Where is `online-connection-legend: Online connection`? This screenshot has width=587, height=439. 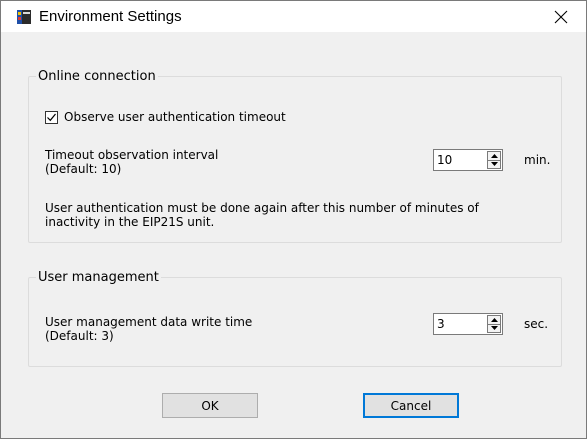
online-connection-legend: Online connection is located at coordinates (97, 76).